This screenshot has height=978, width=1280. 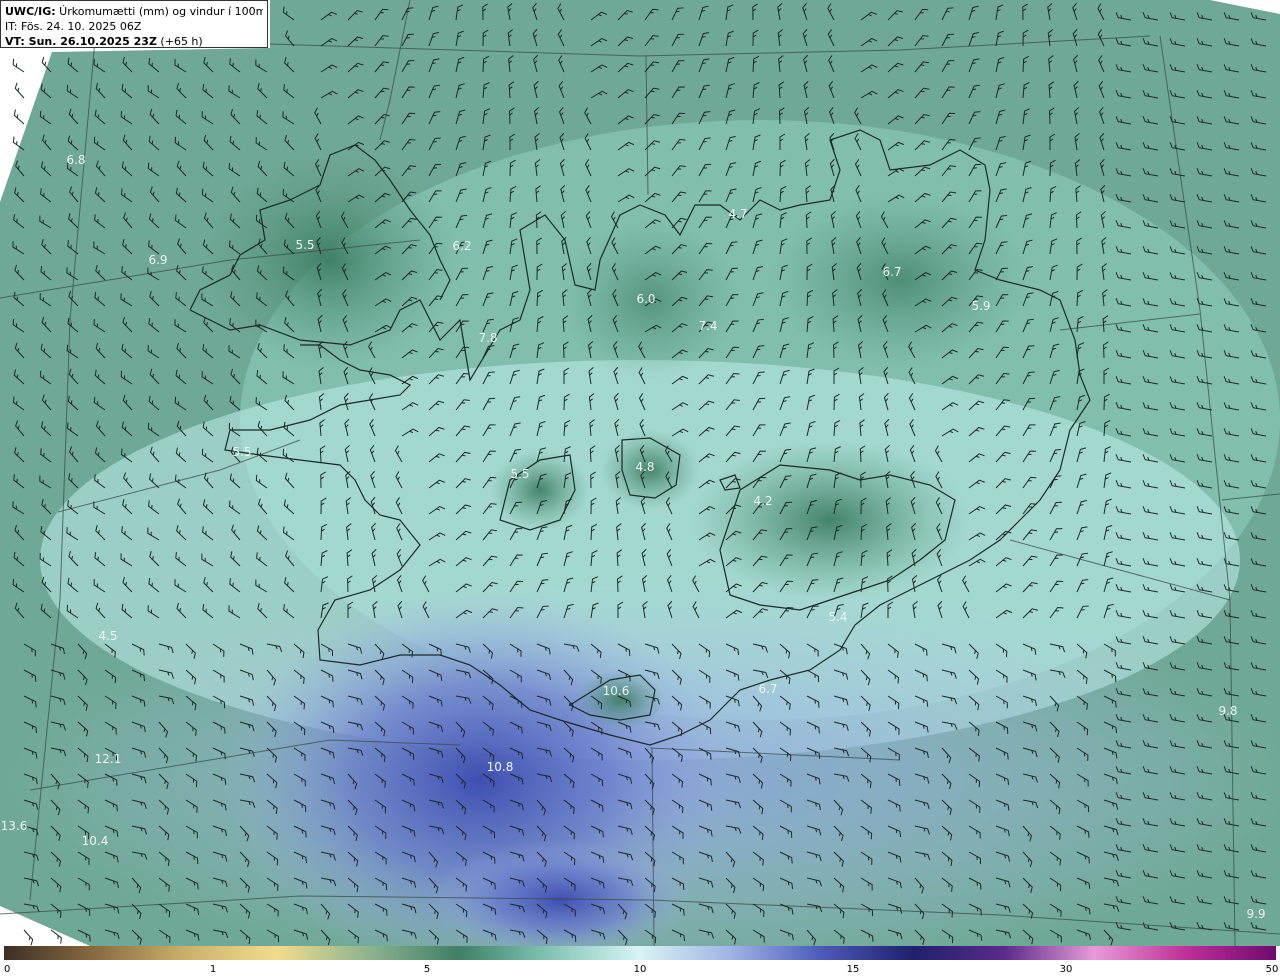 What do you see at coordinates (616, 691) in the screenshot?
I see `map-value-label: 10.6` at bounding box center [616, 691].